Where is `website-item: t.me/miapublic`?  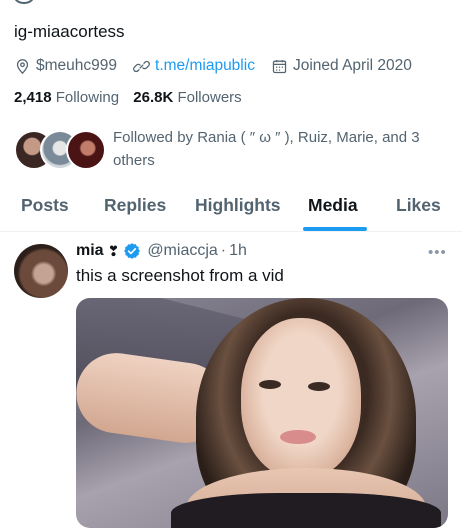 website-item: t.me/miapublic is located at coordinates (194, 66).